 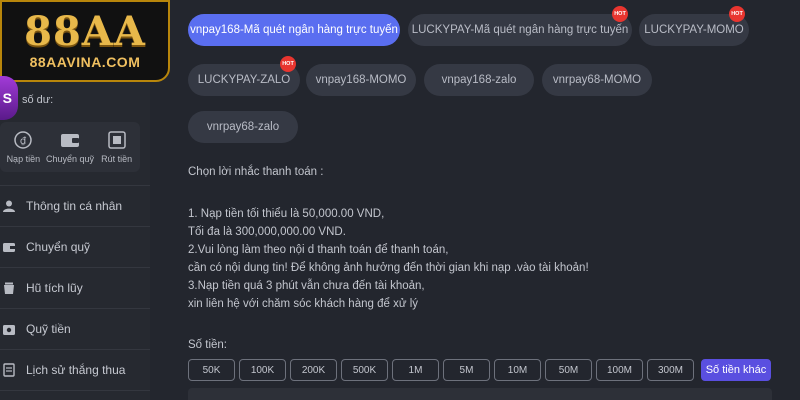 I want to click on menu-item-history: Lịch sử thắng thua, so click(x=75, y=370).